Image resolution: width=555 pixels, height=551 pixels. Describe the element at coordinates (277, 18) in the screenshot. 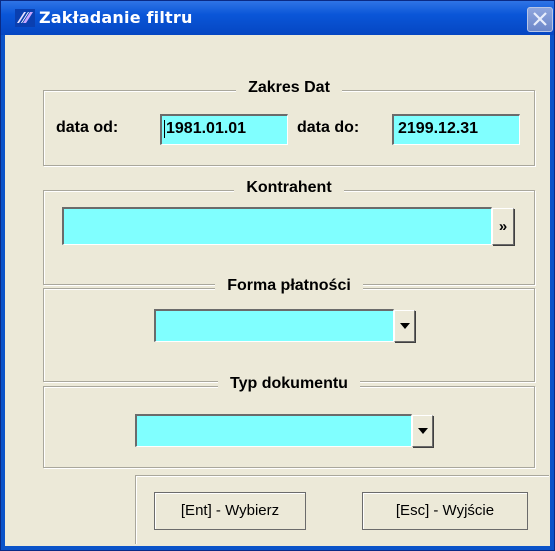

I see `title-bar: Zakładanie filtru` at that location.